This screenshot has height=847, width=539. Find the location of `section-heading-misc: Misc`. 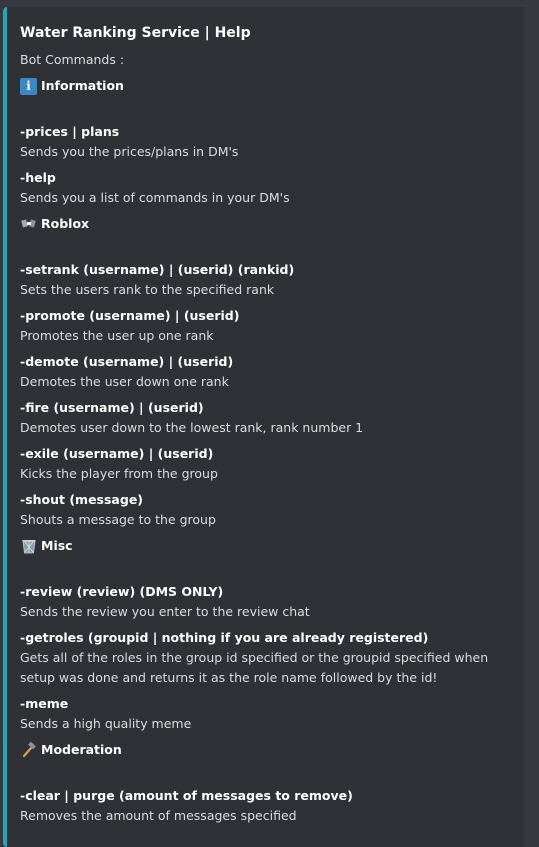

section-heading-misc: Misc is located at coordinates (267, 546).